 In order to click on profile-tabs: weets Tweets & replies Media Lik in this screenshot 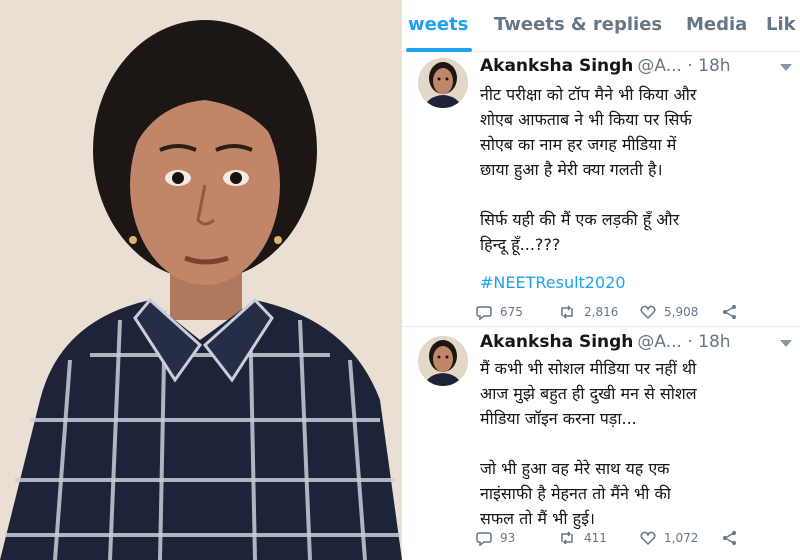, I will do `click(601, 26)`.